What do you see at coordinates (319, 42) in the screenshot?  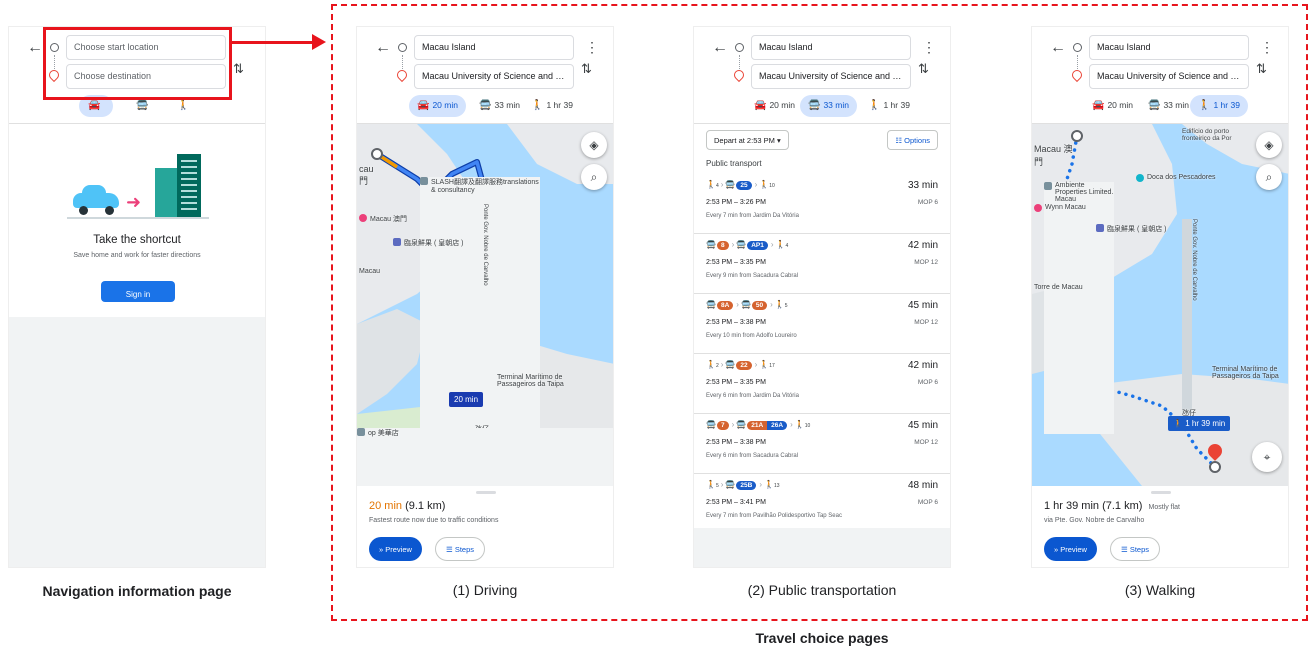 I see `arrow-head-icon` at bounding box center [319, 42].